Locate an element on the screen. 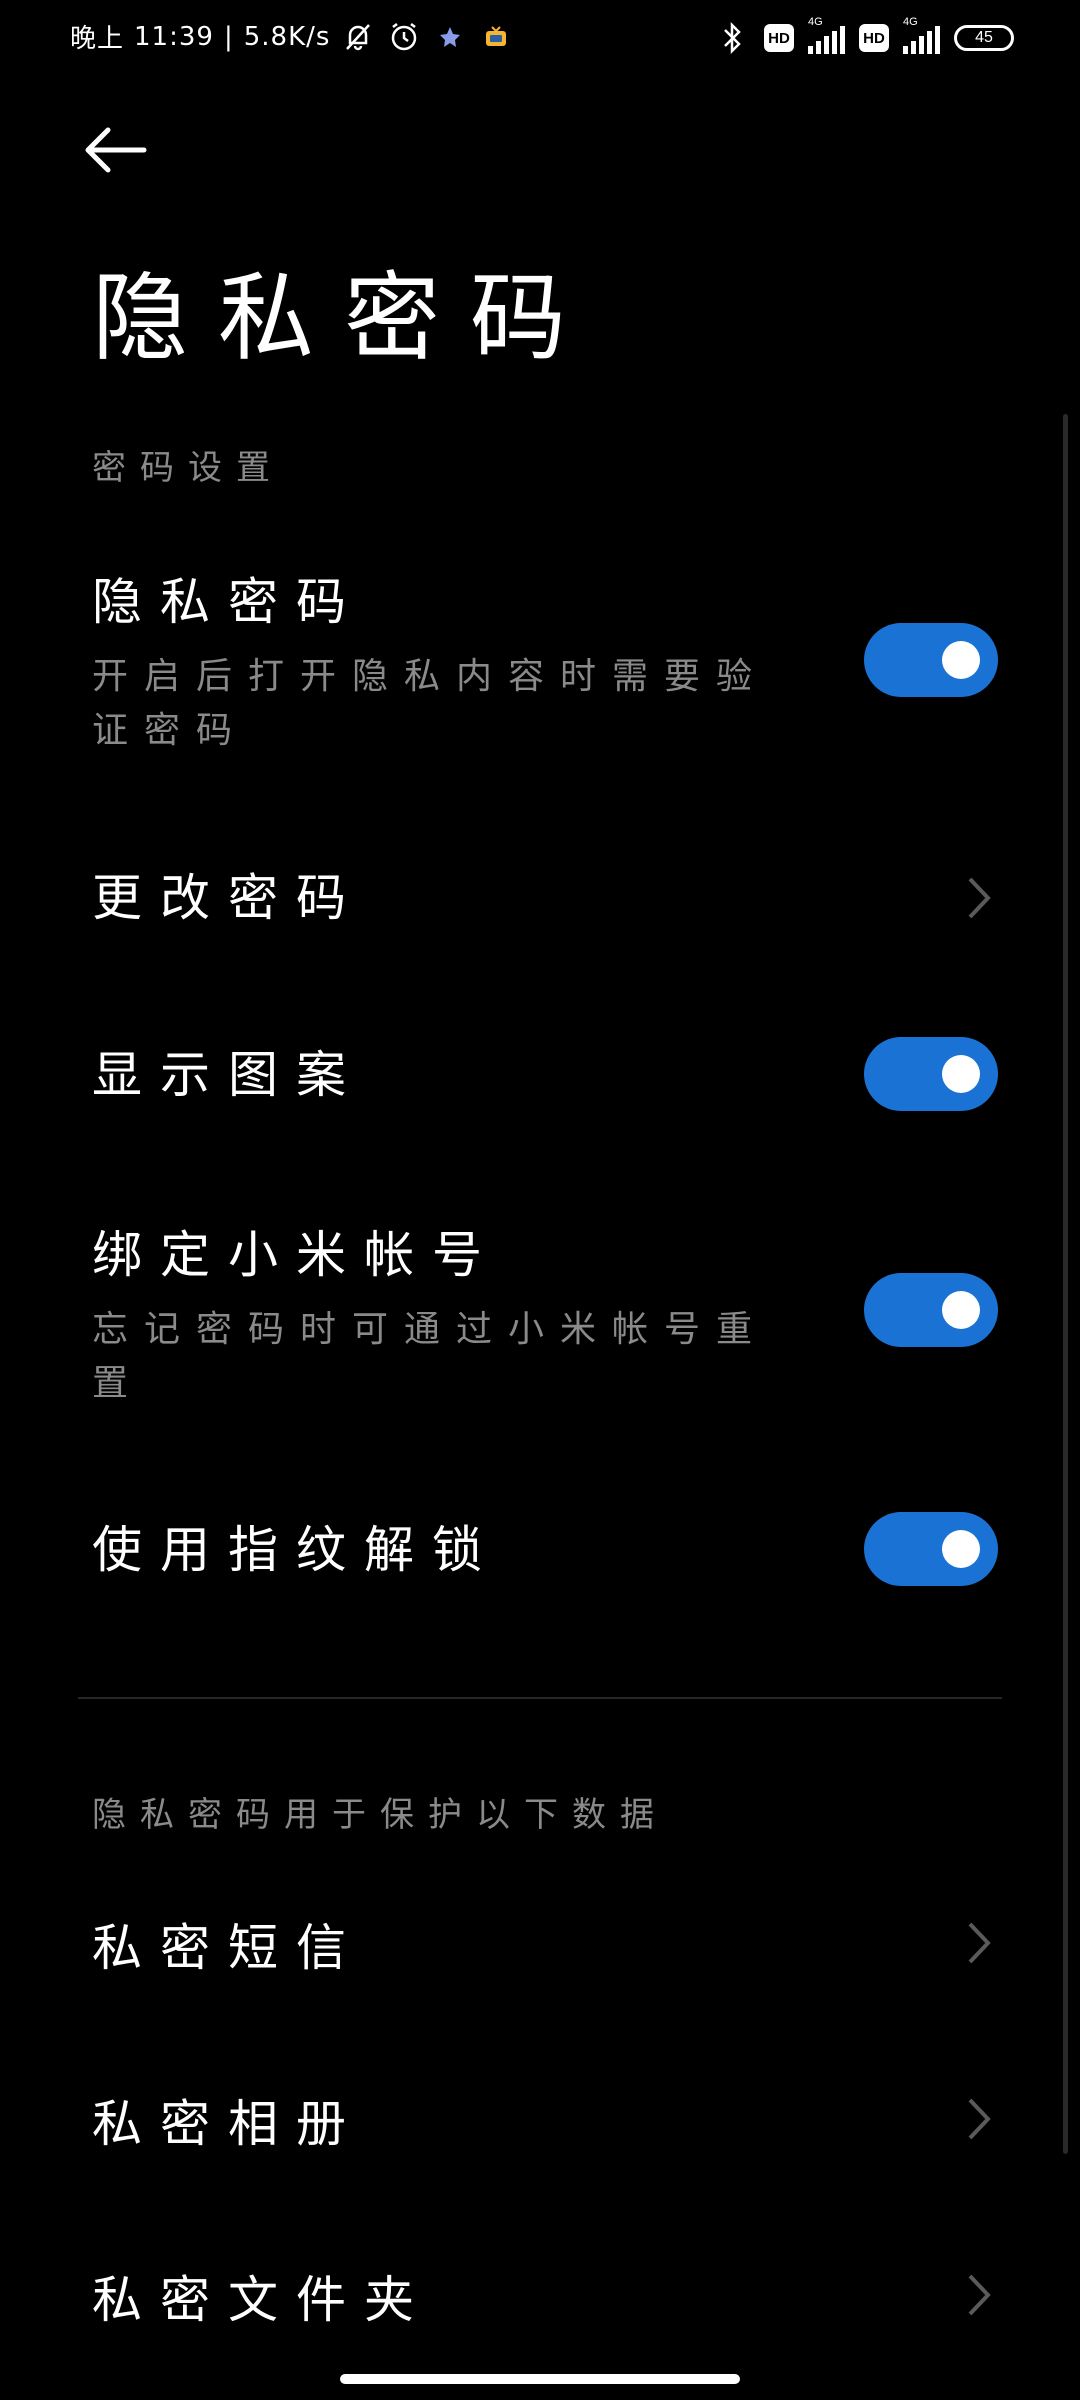 Image resolution: width=1080 pixels, height=2400 pixels. status-right: HD 4G HD 4G 45 is located at coordinates (864, 36).